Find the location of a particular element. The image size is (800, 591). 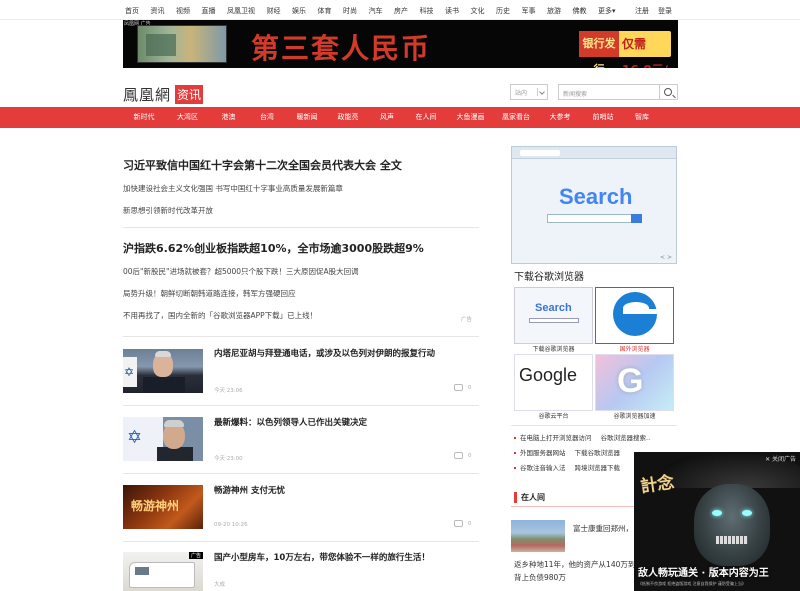

top-nav-item: 文化 is located at coordinates (478, 11).